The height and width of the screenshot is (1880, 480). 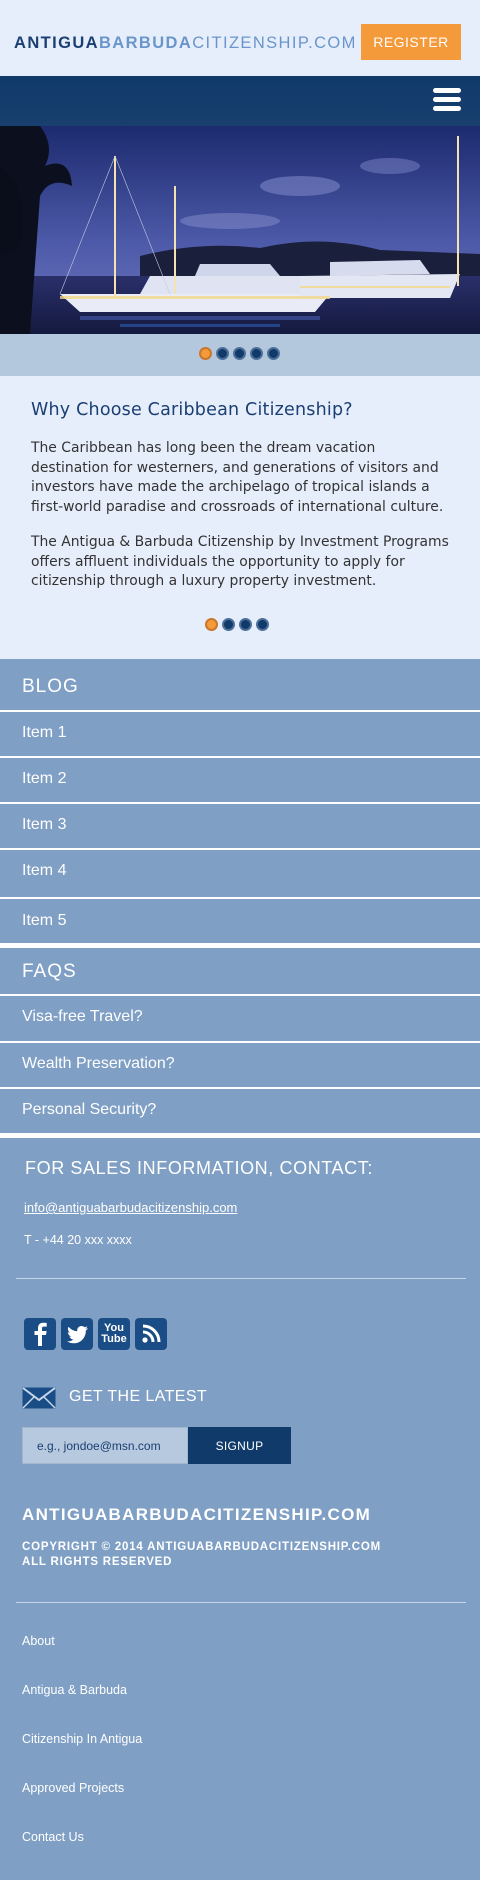 I want to click on logo-part-citizenship: CITIZENSHIP.COM, so click(x=274, y=43).